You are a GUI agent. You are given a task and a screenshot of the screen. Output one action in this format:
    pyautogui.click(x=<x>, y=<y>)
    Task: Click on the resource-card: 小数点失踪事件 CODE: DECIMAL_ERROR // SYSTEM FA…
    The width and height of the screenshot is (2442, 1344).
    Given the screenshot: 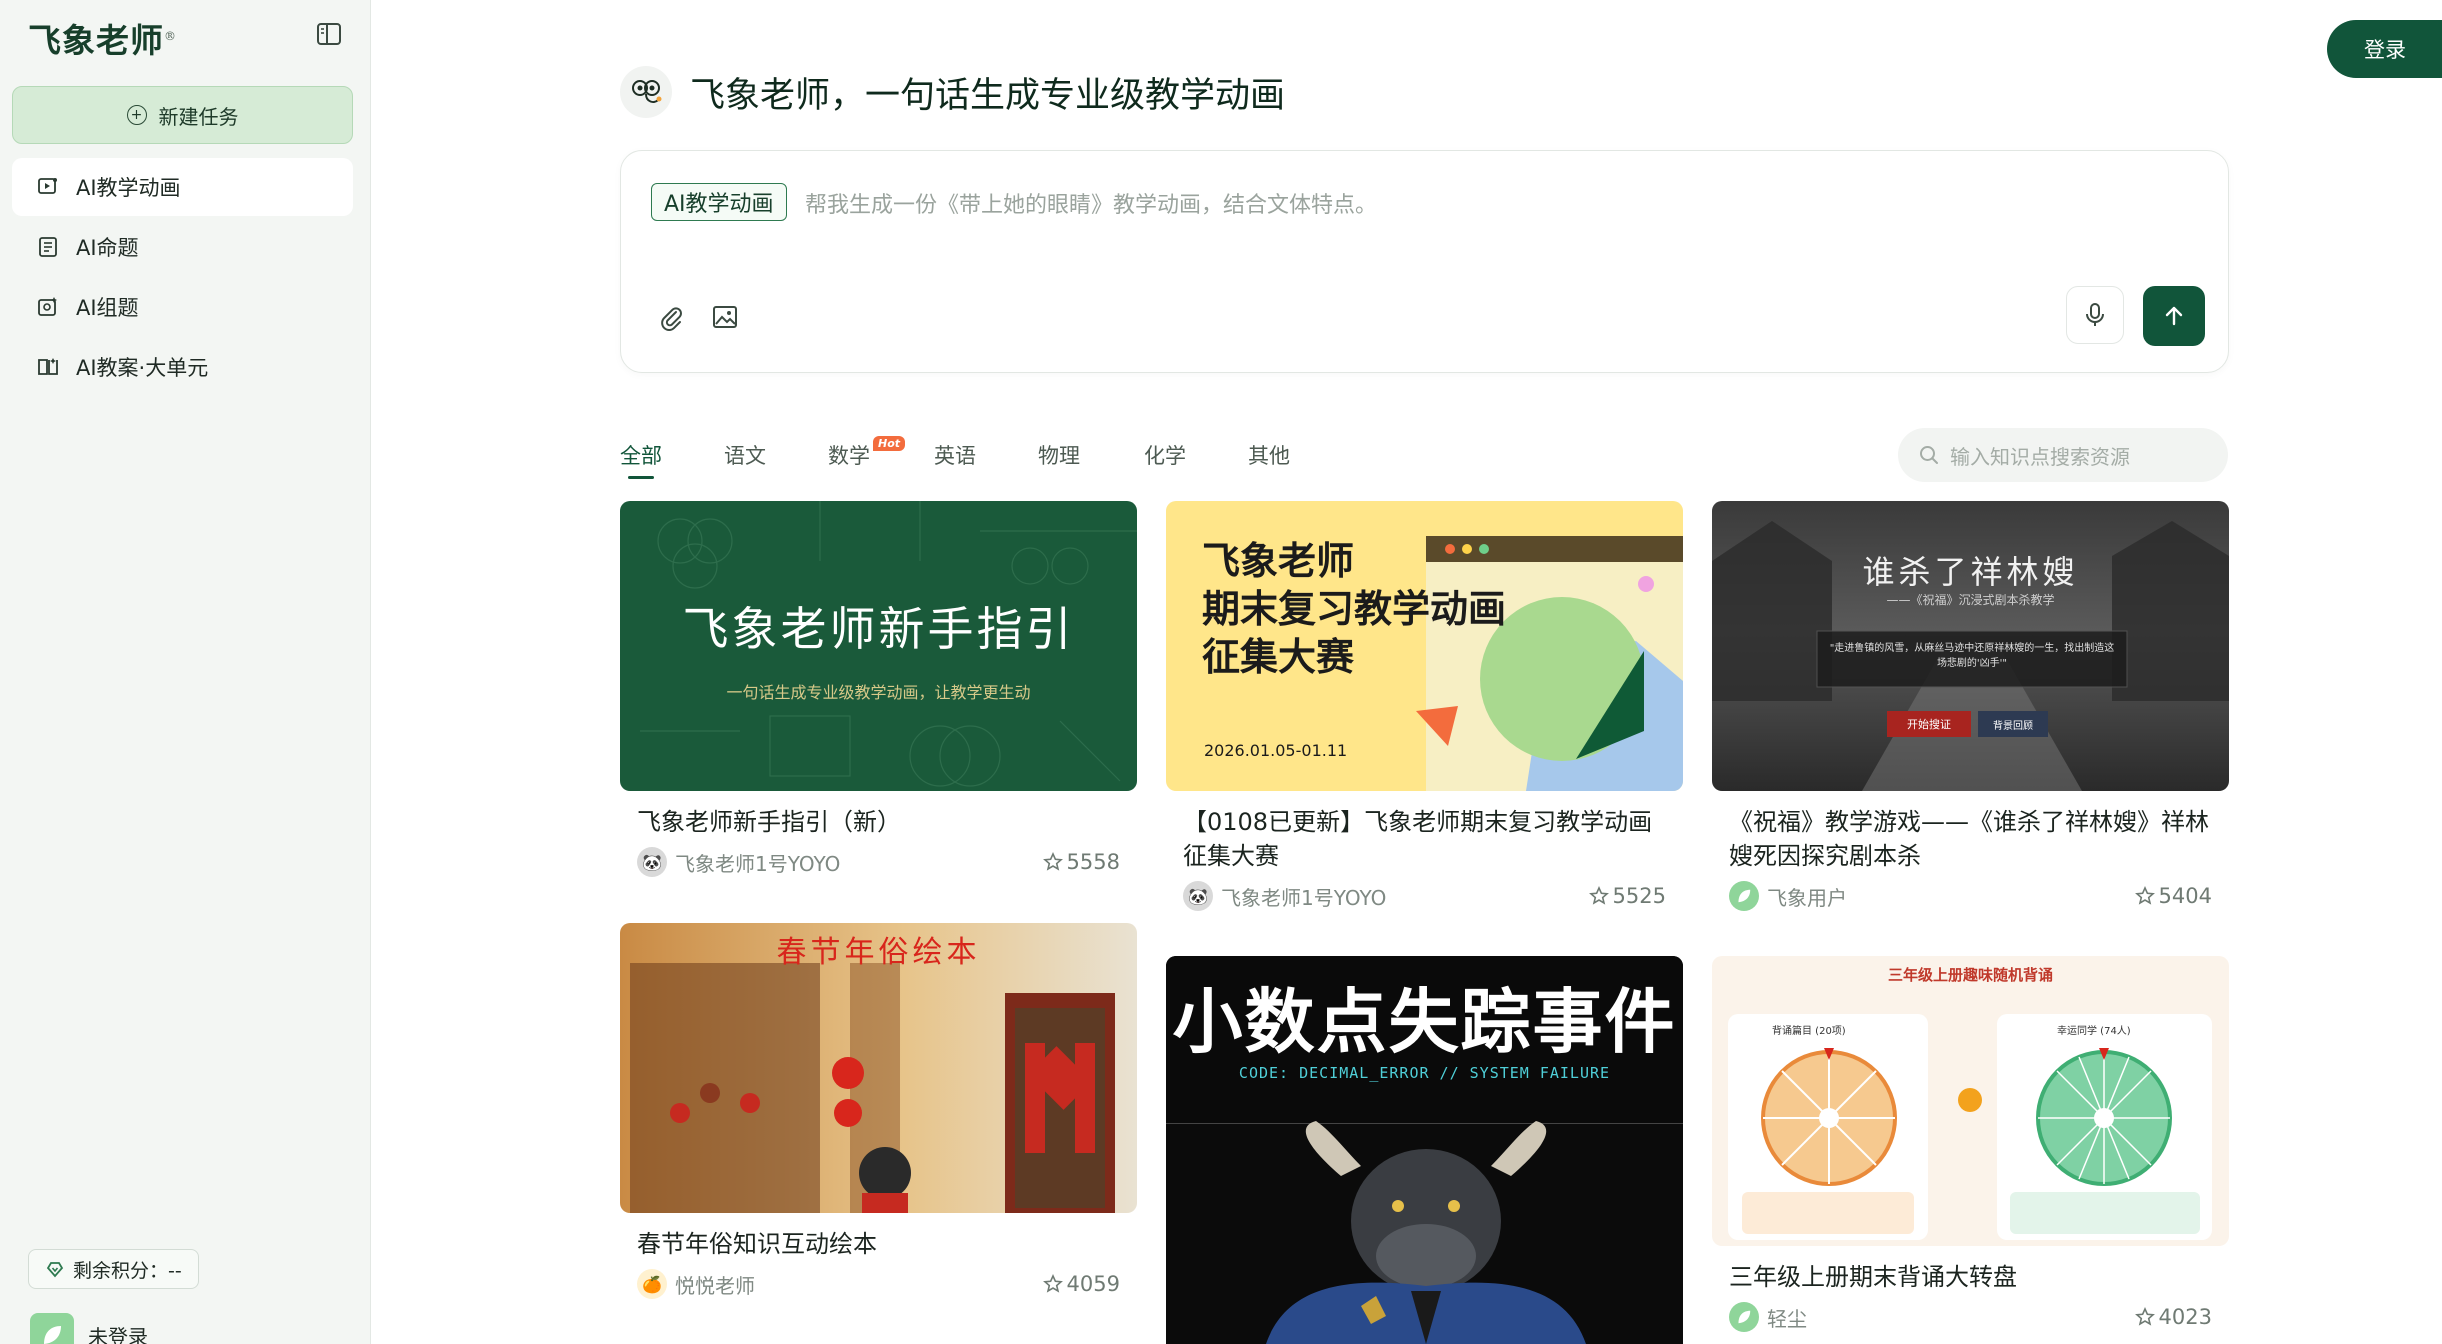 What is the action you would take?
    pyautogui.click(x=1424, y=1150)
    